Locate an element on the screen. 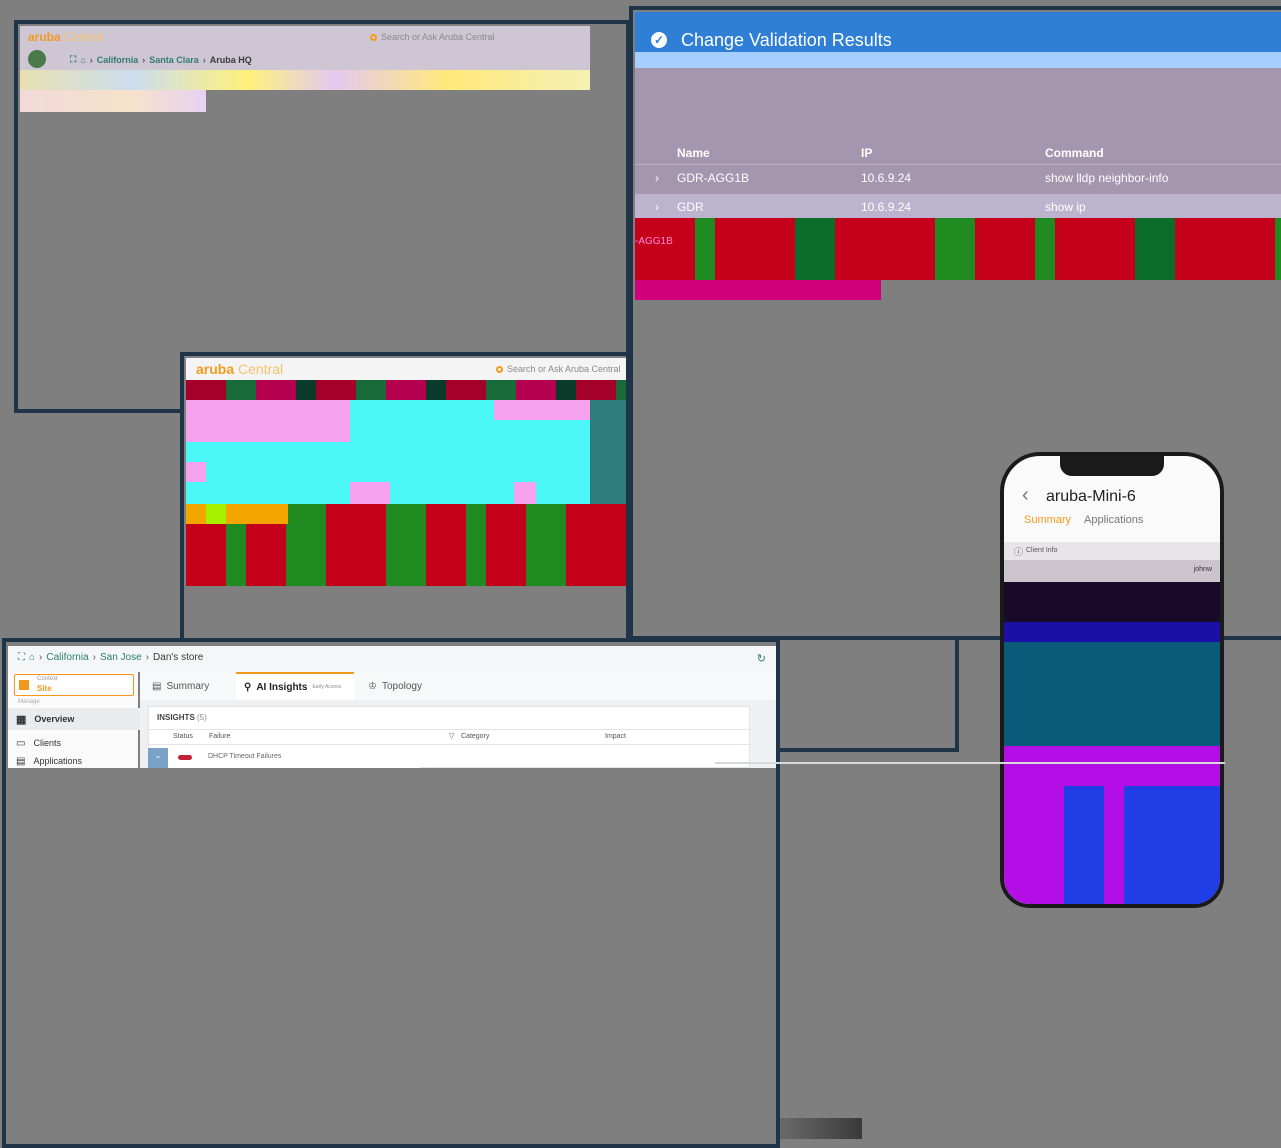 This screenshot has width=1281, height=1148. breadcrumb-santa-clara: Santa Clara is located at coordinates (174, 60).